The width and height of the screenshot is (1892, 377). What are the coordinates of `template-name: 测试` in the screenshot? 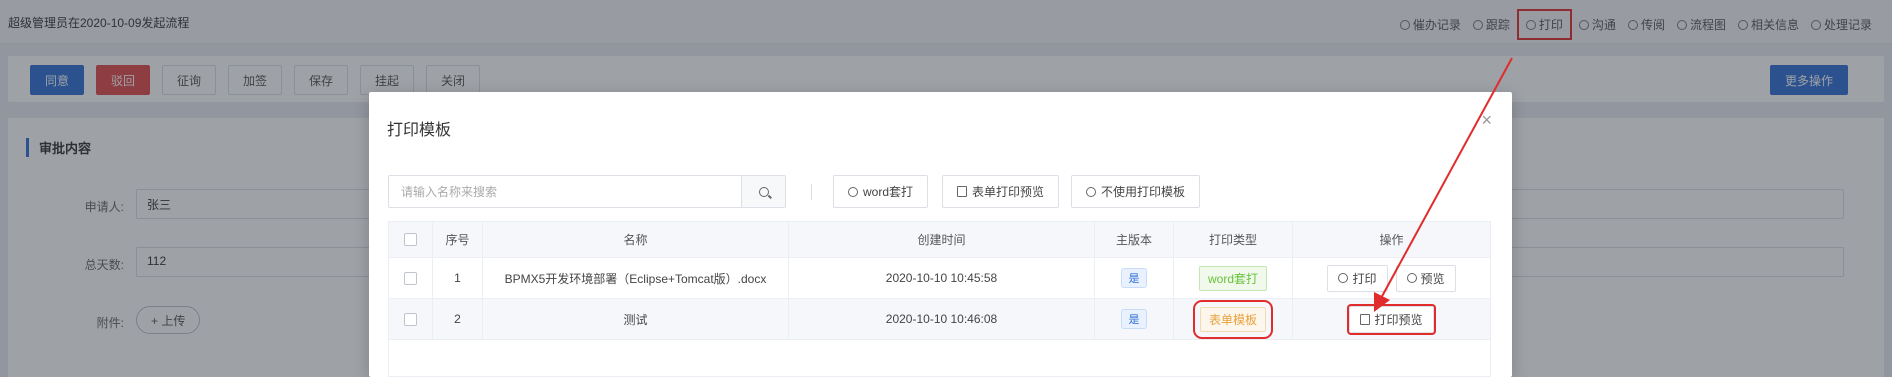 It's located at (636, 319).